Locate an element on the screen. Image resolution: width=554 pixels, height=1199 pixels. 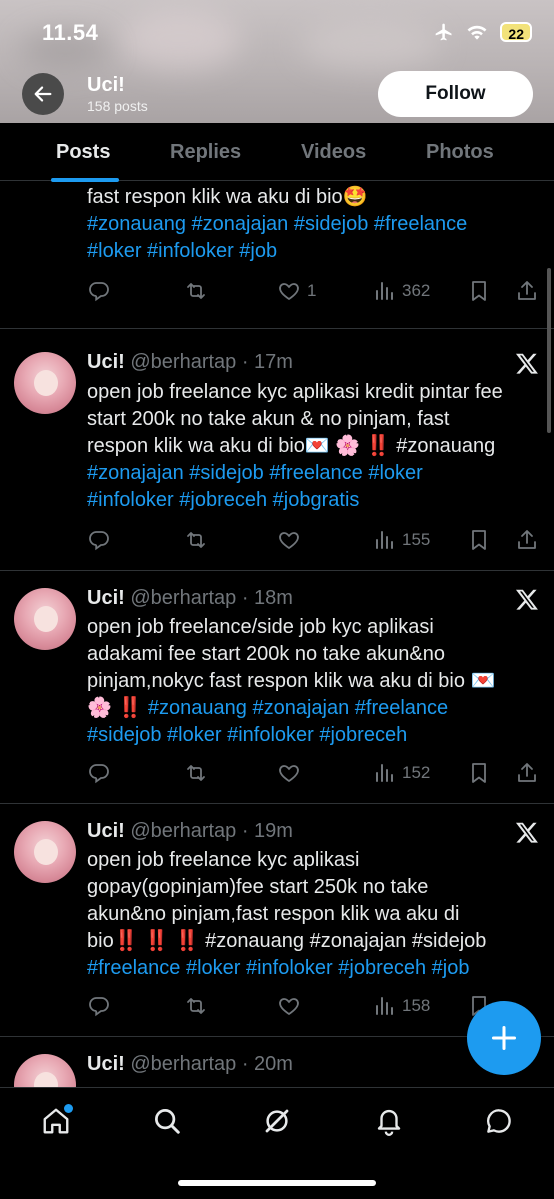
status-icons: 22 is located at coordinates (483, 32).